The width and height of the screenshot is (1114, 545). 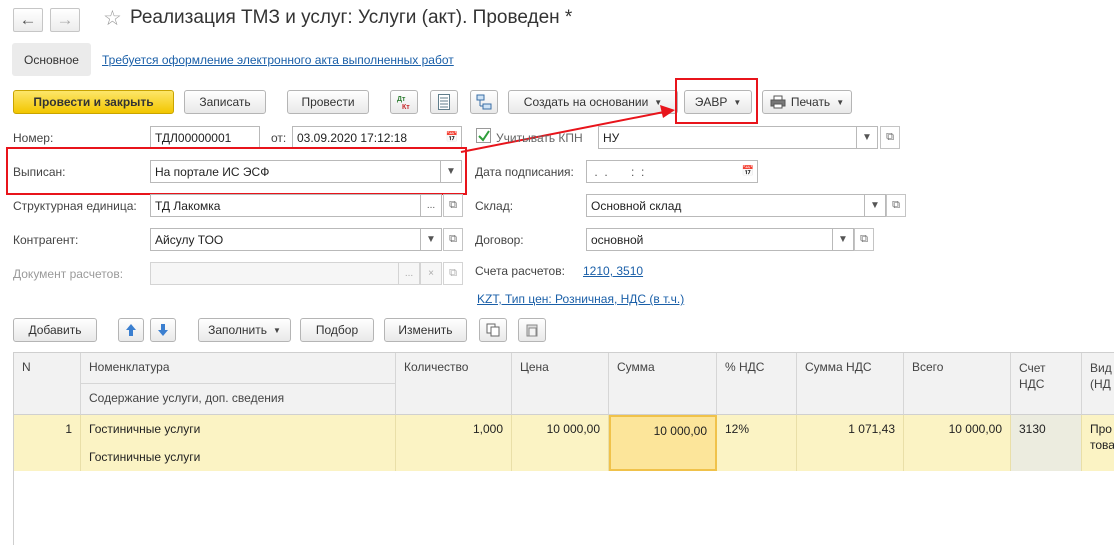 I want to click on selection-label: Подбор, so click(x=337, y=330).